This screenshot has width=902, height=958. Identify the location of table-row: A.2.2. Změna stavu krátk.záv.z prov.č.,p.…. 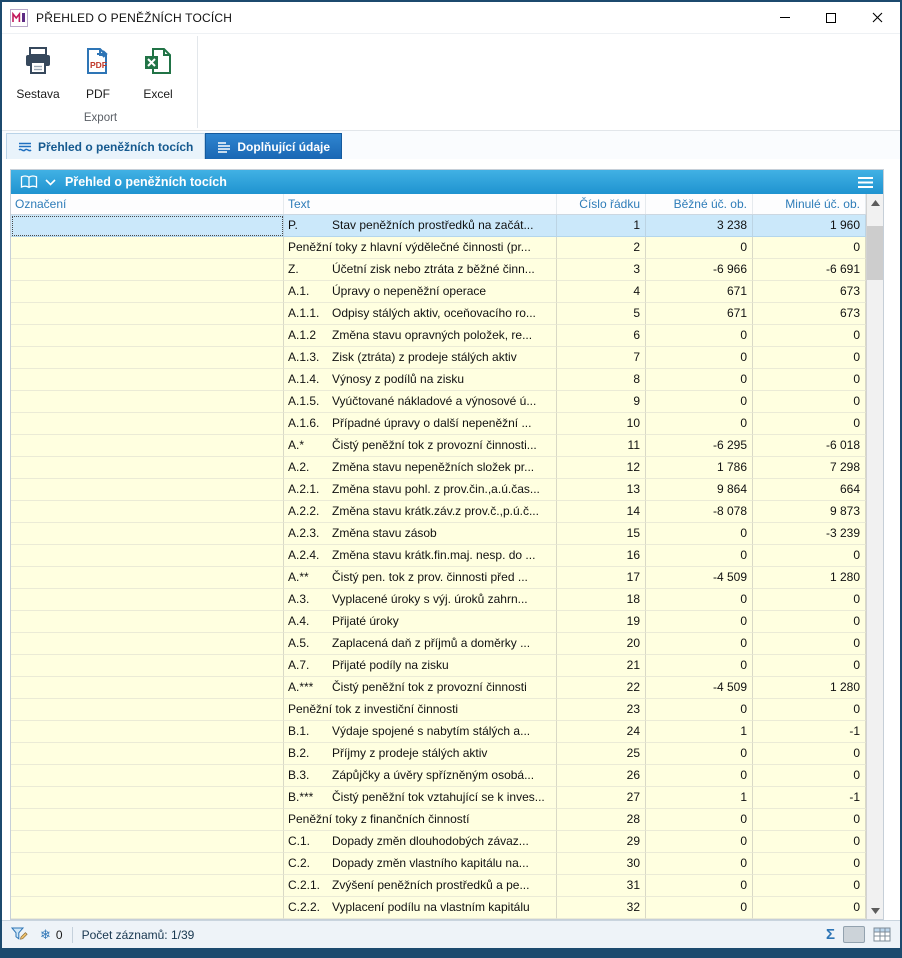
(438, 512).